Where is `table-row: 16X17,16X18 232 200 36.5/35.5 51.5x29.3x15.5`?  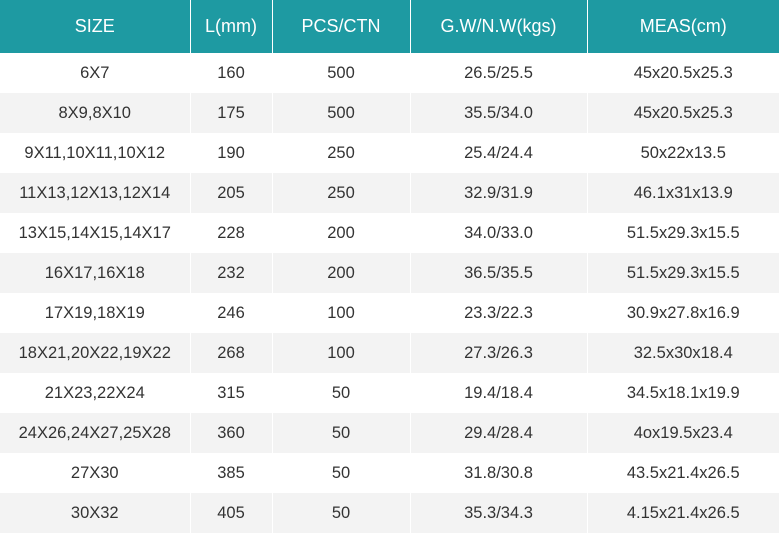 table-row: 16X17,16X18 232 200 36.5/35.5 51.5x29.3x15.5 is located at coordinates (389, 273).